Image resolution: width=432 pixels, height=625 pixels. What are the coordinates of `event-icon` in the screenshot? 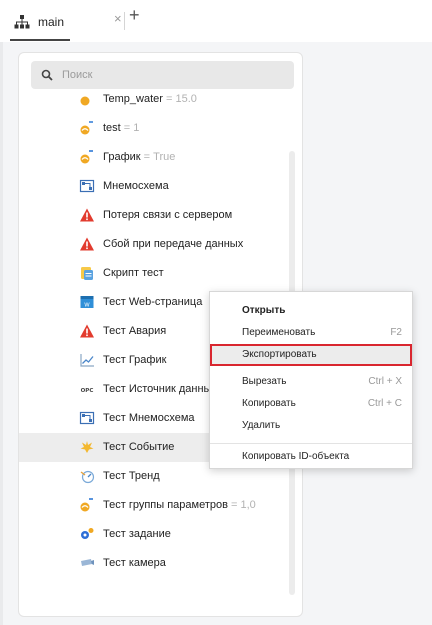 It's located at (87, 447).